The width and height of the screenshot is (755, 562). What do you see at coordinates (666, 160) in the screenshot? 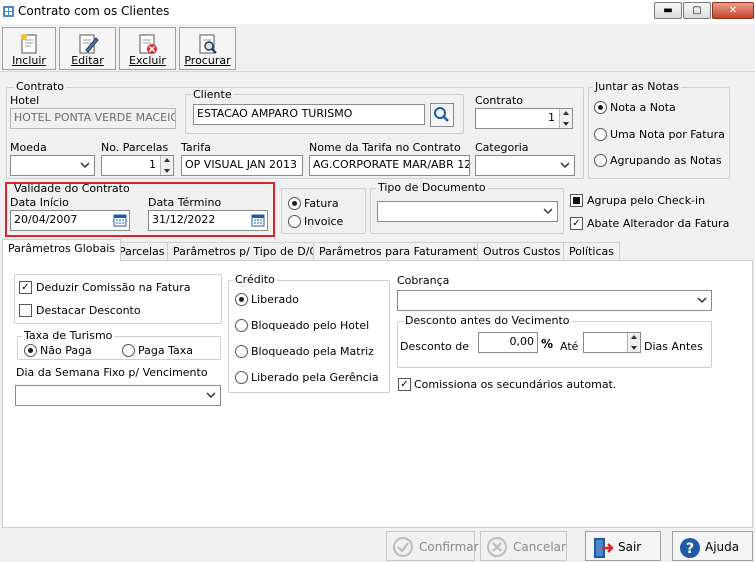
I see `agrupando-label: Agrupando as Notas` at bounding box center [666, 160].